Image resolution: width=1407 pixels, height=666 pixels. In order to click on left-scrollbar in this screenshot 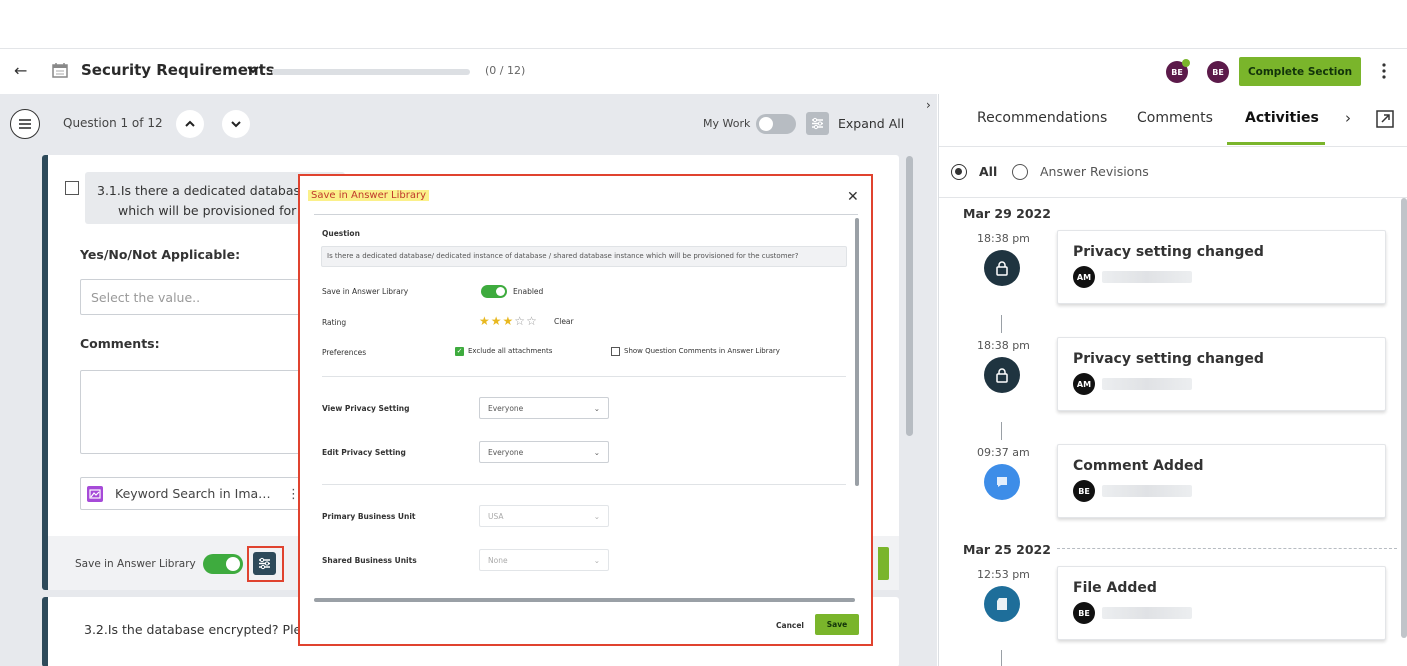, I will do `click(909, 296)`.